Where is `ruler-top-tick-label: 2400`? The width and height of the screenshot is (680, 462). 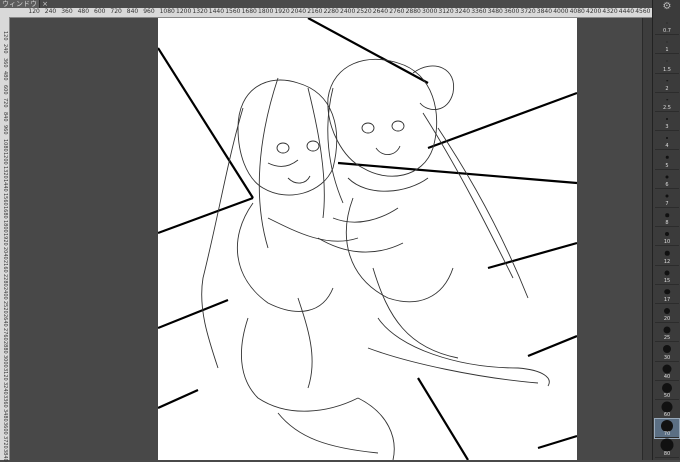
ruler-top-tick-label: 2400 is located at coordinates (348, 11).